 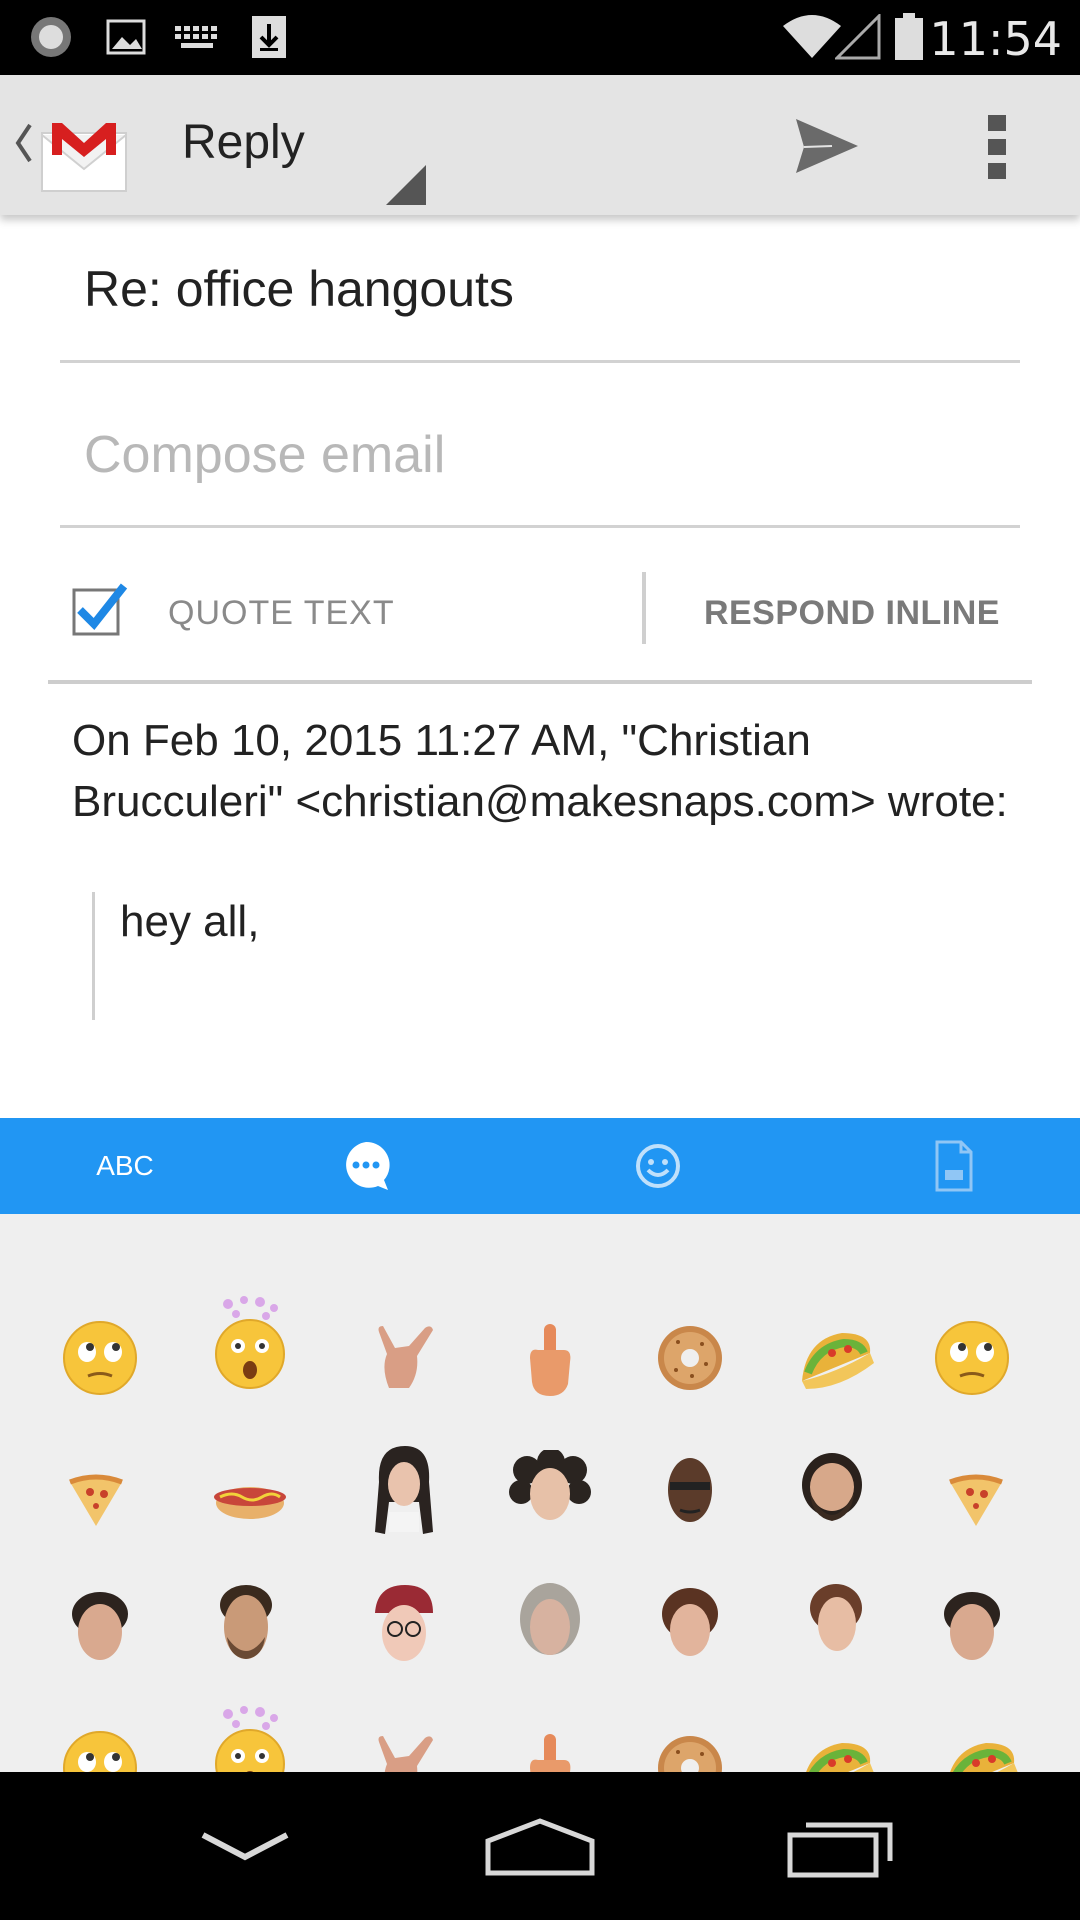 I want to click on action-bar-title: Reply, so click(x=243, y=142).